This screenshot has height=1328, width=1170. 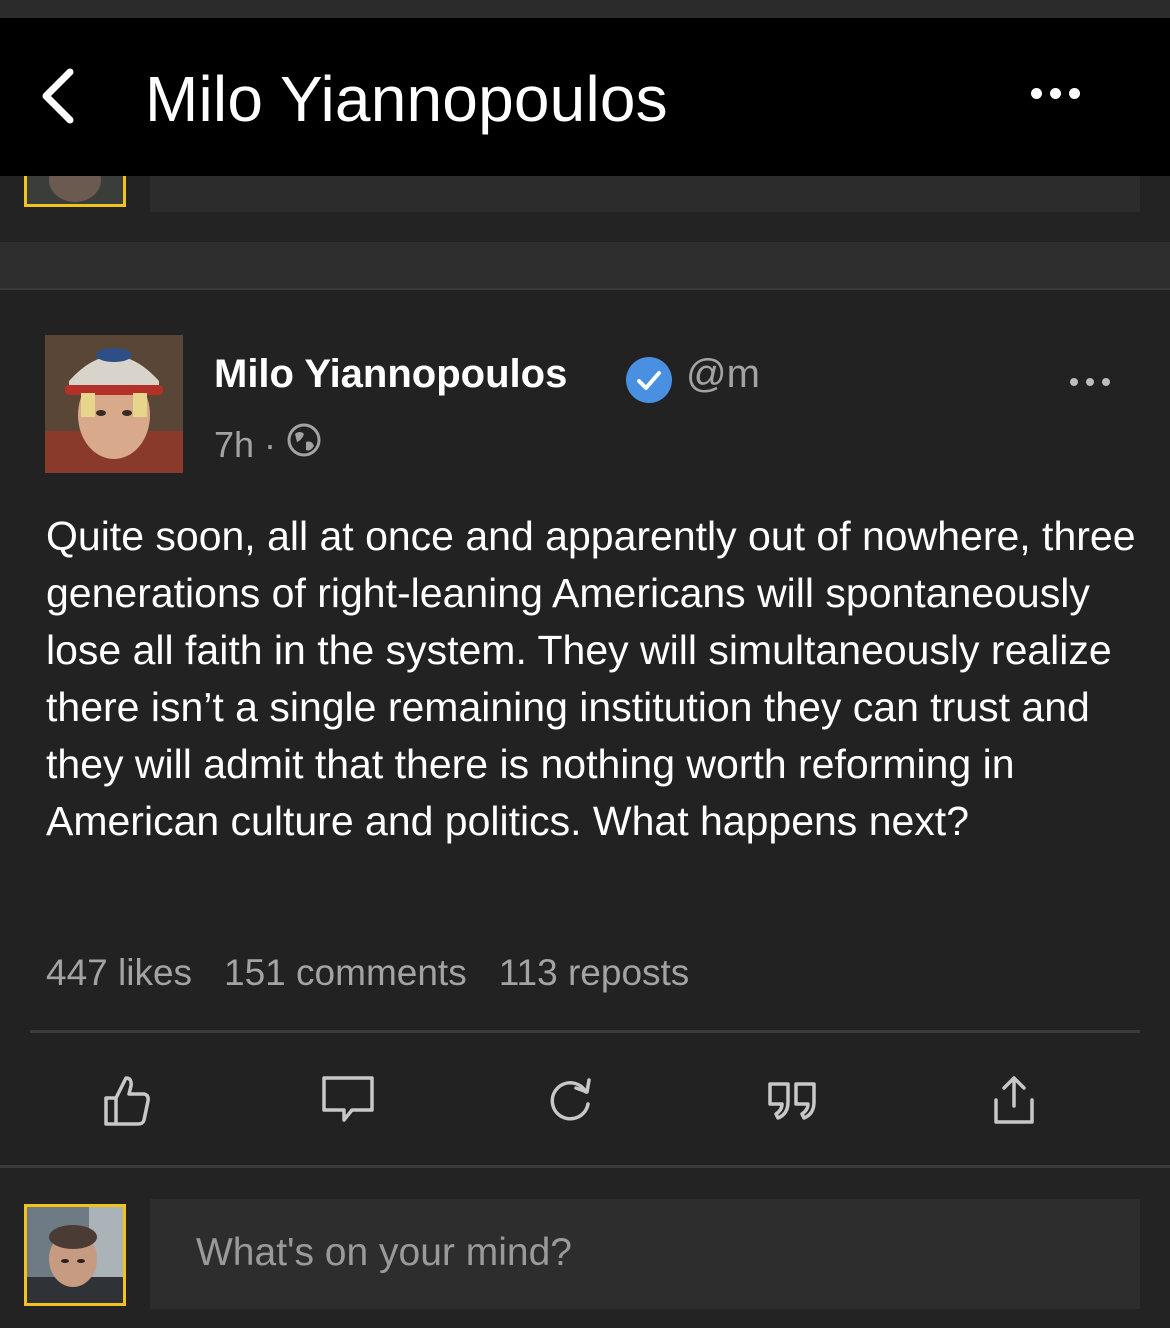 I want to click on repost-icon, so click(x=570, y=1100).